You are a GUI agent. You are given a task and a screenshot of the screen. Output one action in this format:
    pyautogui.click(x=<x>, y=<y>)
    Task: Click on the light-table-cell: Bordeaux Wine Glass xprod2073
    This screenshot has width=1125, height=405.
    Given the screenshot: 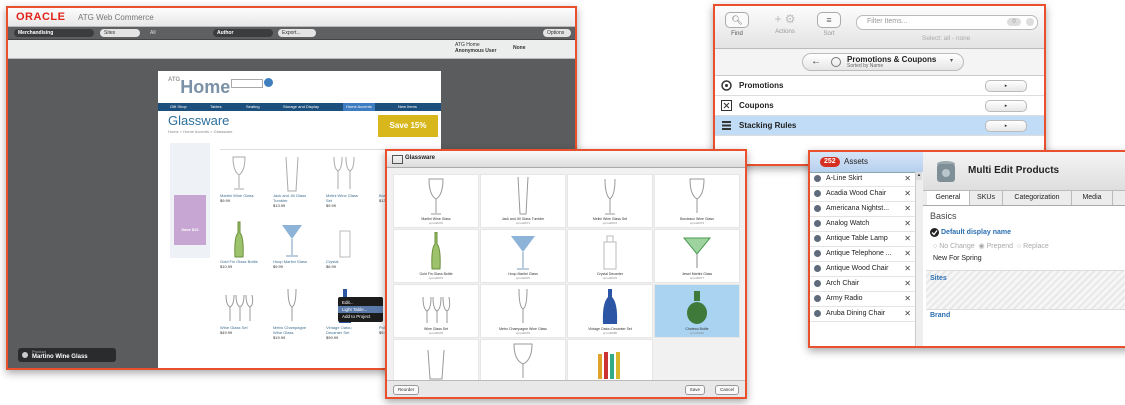 What is the action you would take?
    pyautogui.click(x=697, y=201)
    